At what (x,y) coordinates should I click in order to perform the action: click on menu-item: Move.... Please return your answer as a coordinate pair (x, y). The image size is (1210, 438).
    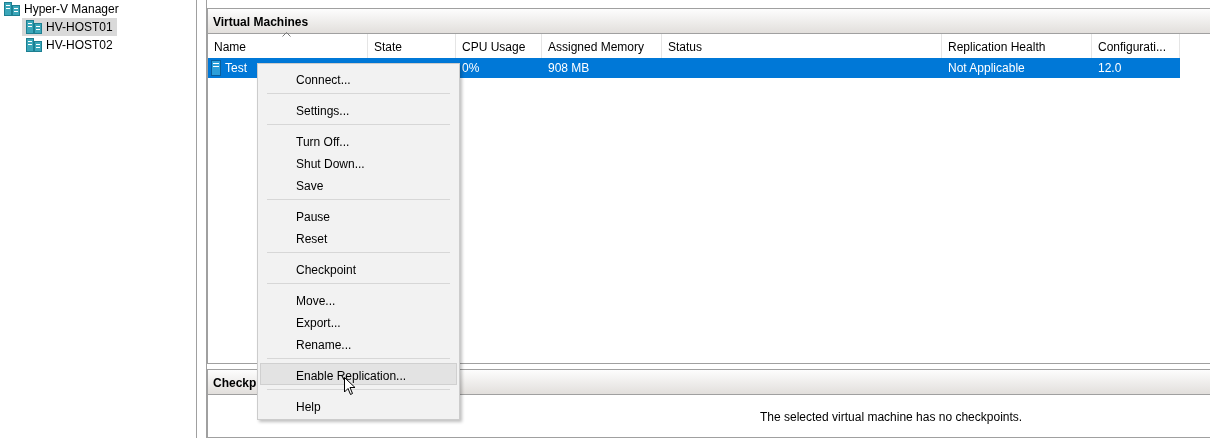
    Looking at the image, I should click on (358, 299).